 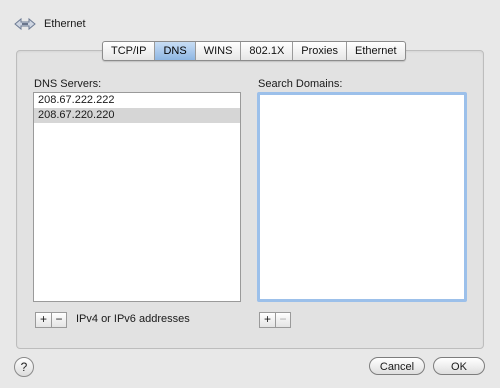 I want to click on dns-hint: IPv4 or IPv6 addresses, so click(x=133, y=319).